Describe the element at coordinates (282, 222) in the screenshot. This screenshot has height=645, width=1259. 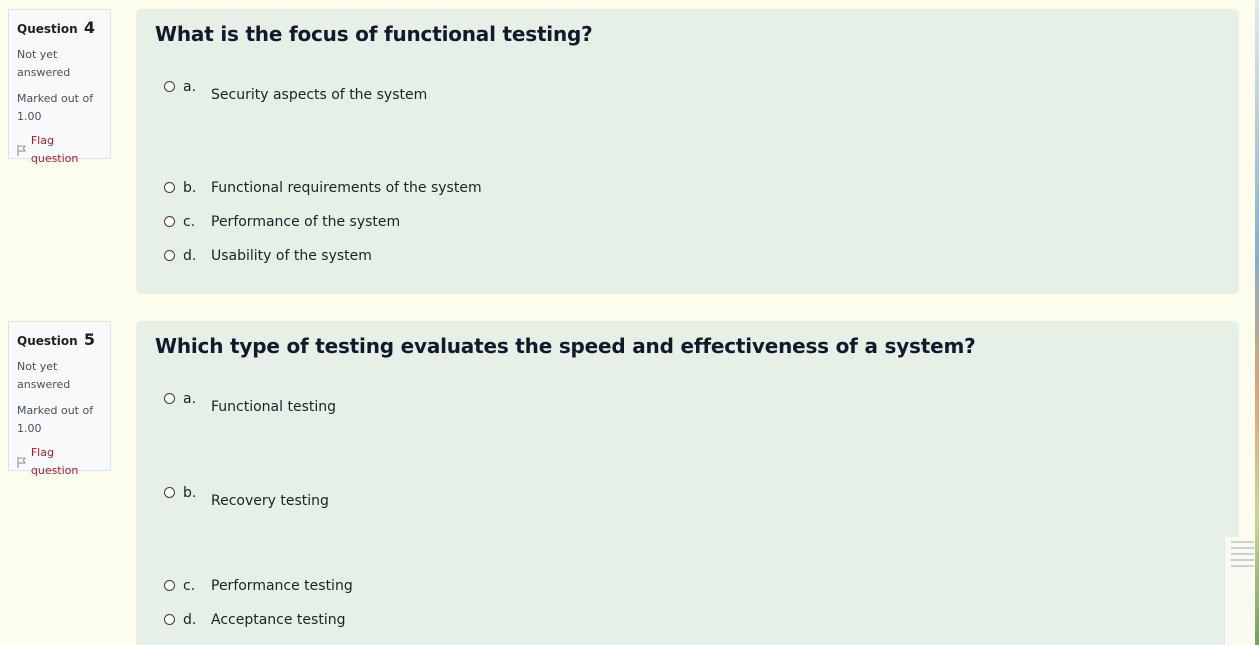
I see `answer-option-c: c. Performance of the system` at that location.